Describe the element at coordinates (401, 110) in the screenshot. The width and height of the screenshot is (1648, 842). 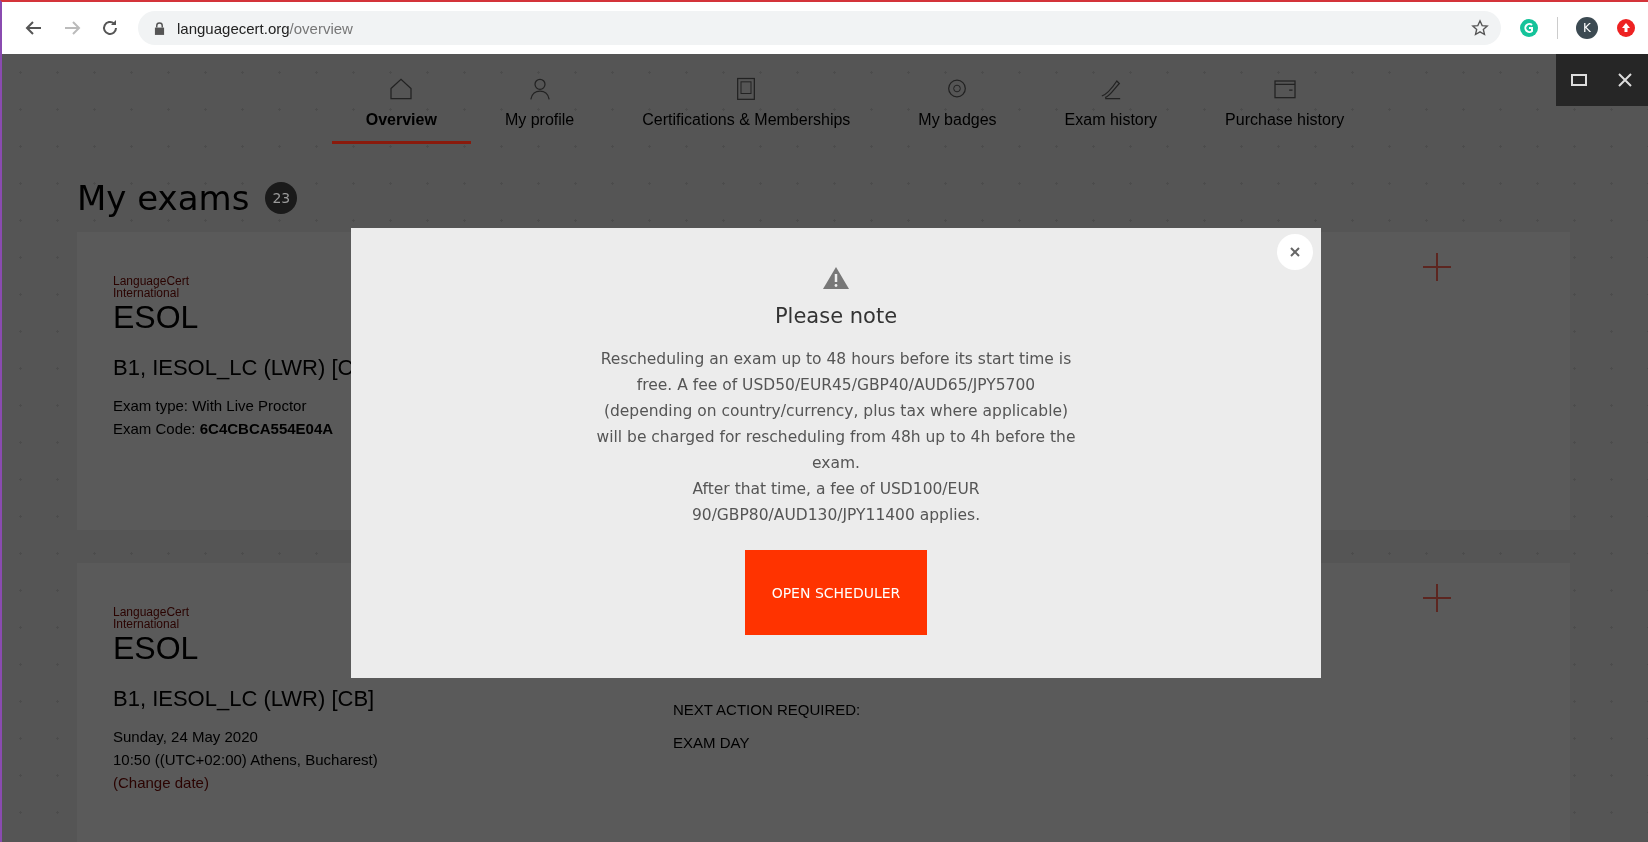
I see `nav-tab: Overview` at that location.